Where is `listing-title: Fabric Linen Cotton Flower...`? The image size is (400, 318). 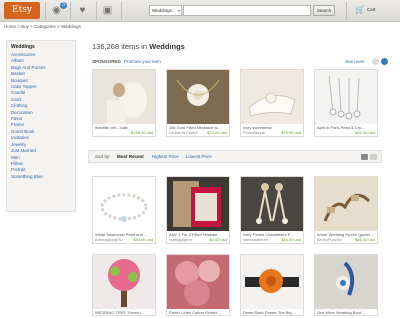
listing-title: Fabric Linen Cotton Flower... is located at coordinates (195, 312).